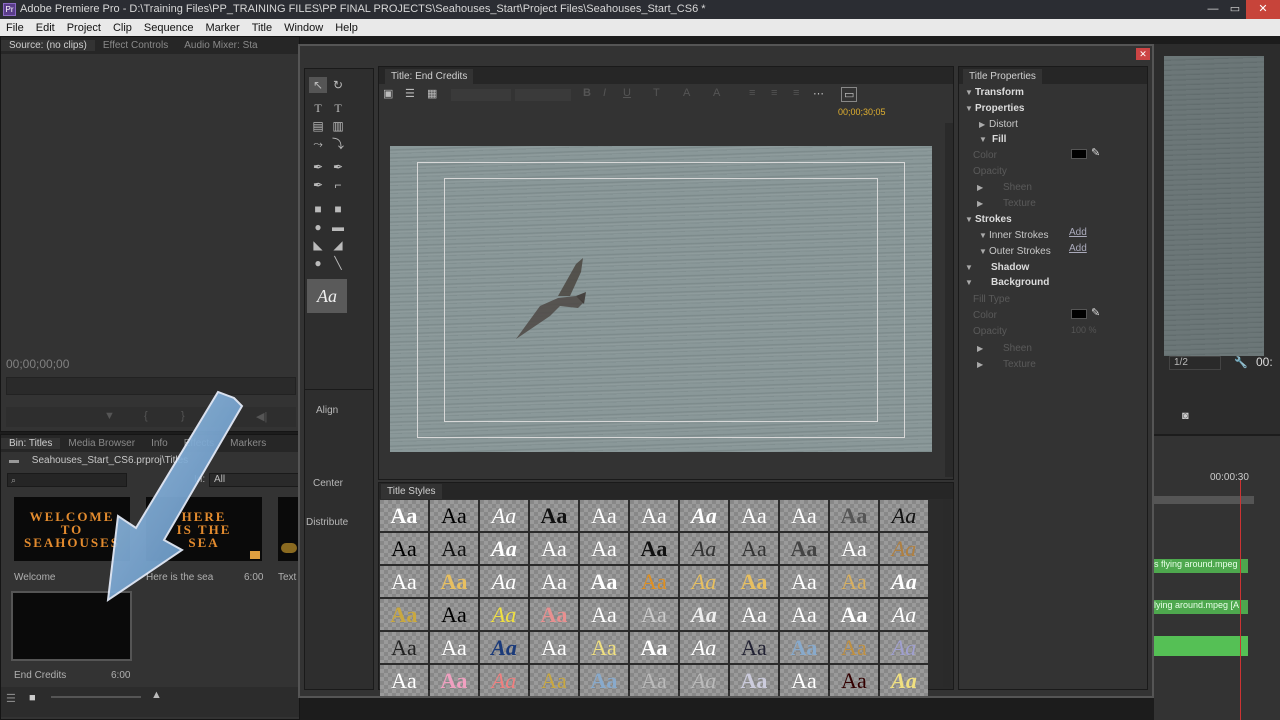 The width and height of the screenshot is (1280, 720). I want to click on tab-title-styles: Title Styles, so click(411, 491).